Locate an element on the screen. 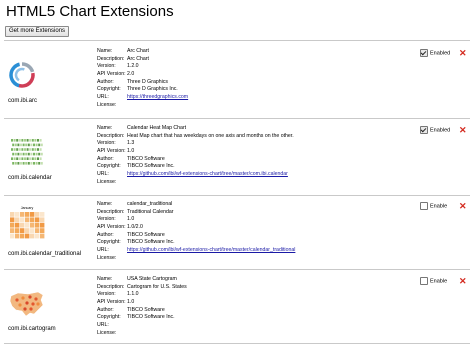 The height and width of the screenshot is (350, 474). extension-id: com.ibi.calendar_traditional is located at coordinates (45, 254).